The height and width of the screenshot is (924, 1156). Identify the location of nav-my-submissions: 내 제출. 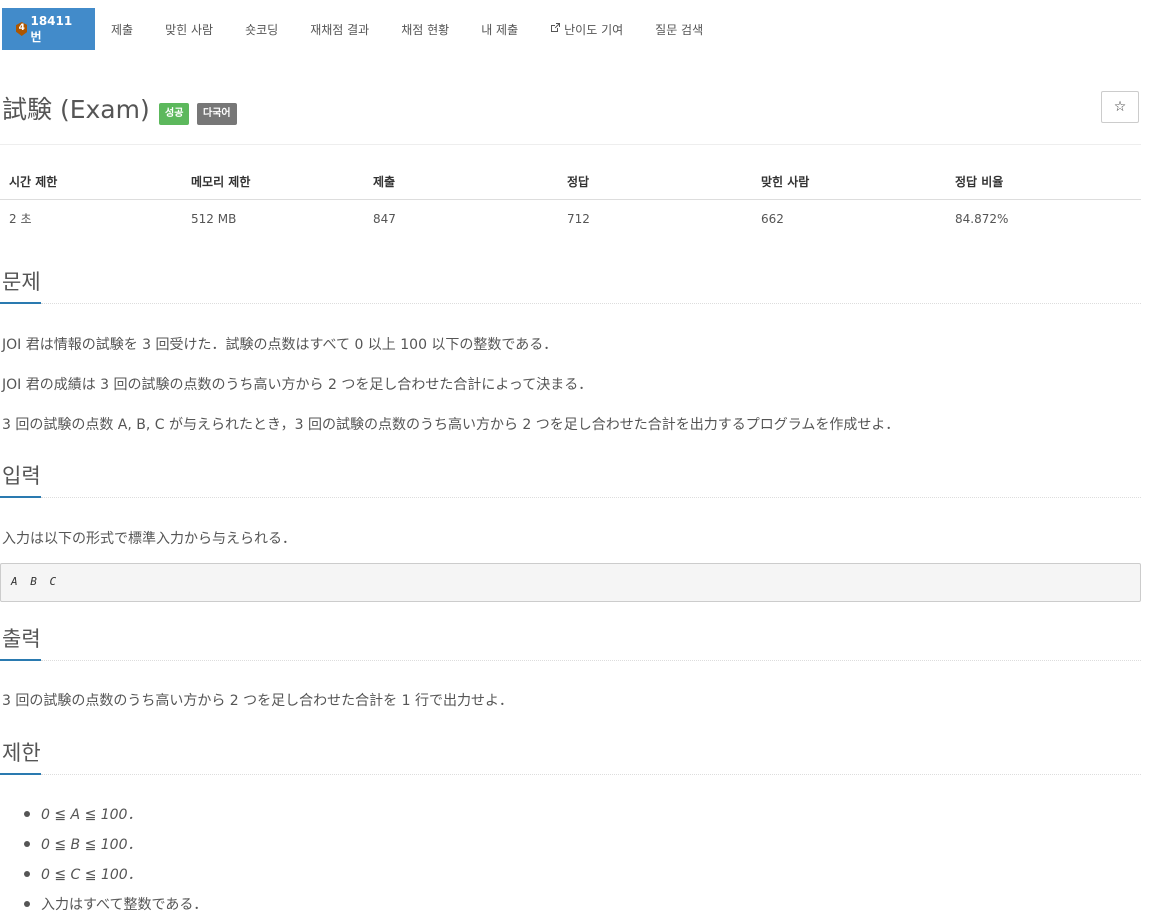
(499, 29).